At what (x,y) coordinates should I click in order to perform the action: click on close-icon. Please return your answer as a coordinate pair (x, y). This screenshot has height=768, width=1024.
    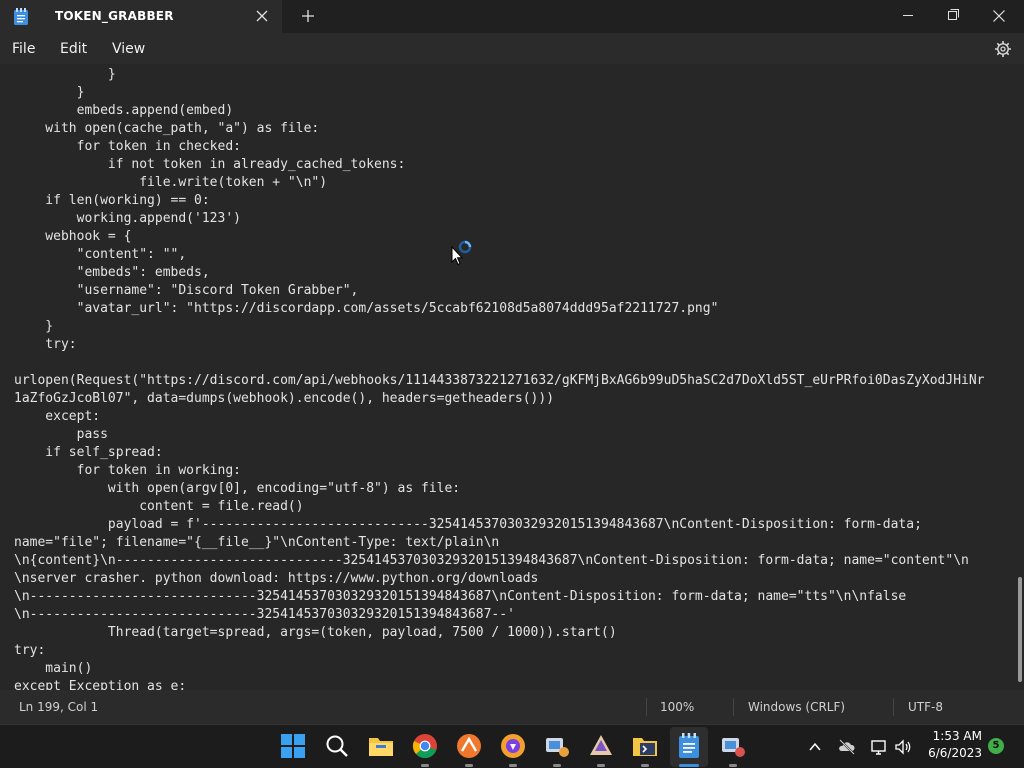
    Looking at the image, I should click on (262, 16).